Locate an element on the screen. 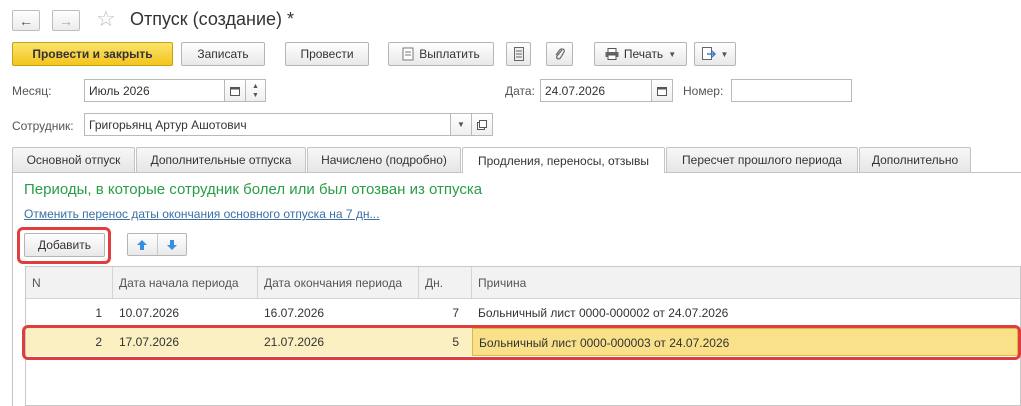 The width and height of the screenshot is (1021, 406). tab-label: Основной отпуск is located at coordinates (73, 160).